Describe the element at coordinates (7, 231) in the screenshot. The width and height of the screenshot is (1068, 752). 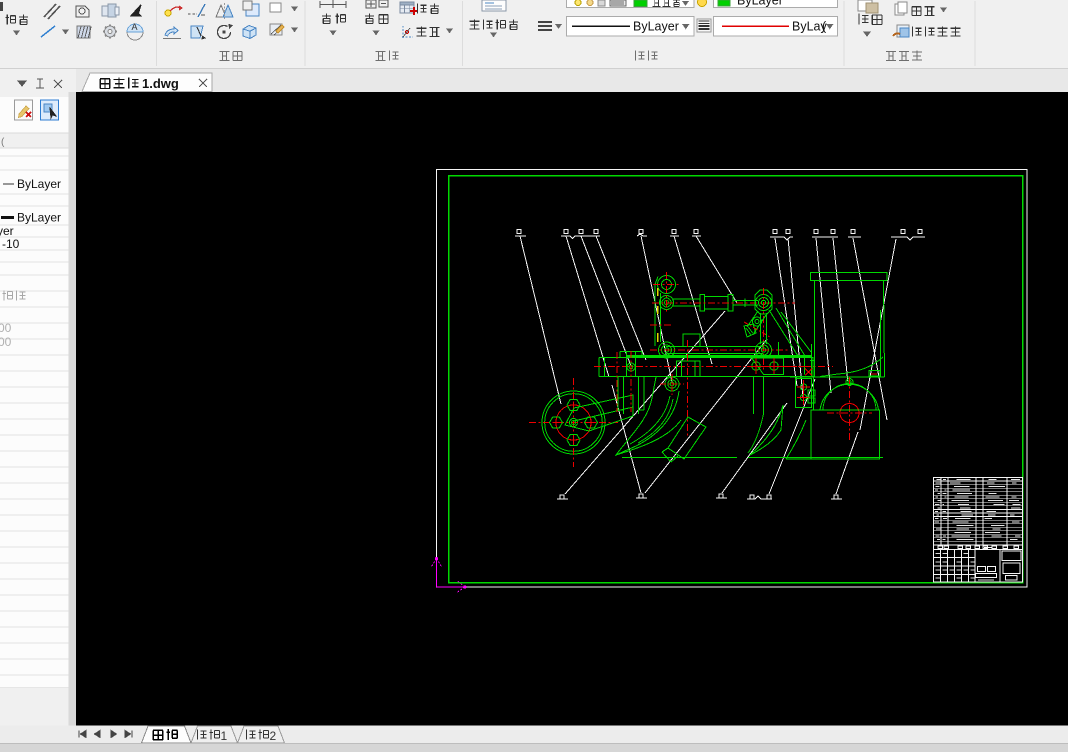
I see `svg-text: yer` at that location.